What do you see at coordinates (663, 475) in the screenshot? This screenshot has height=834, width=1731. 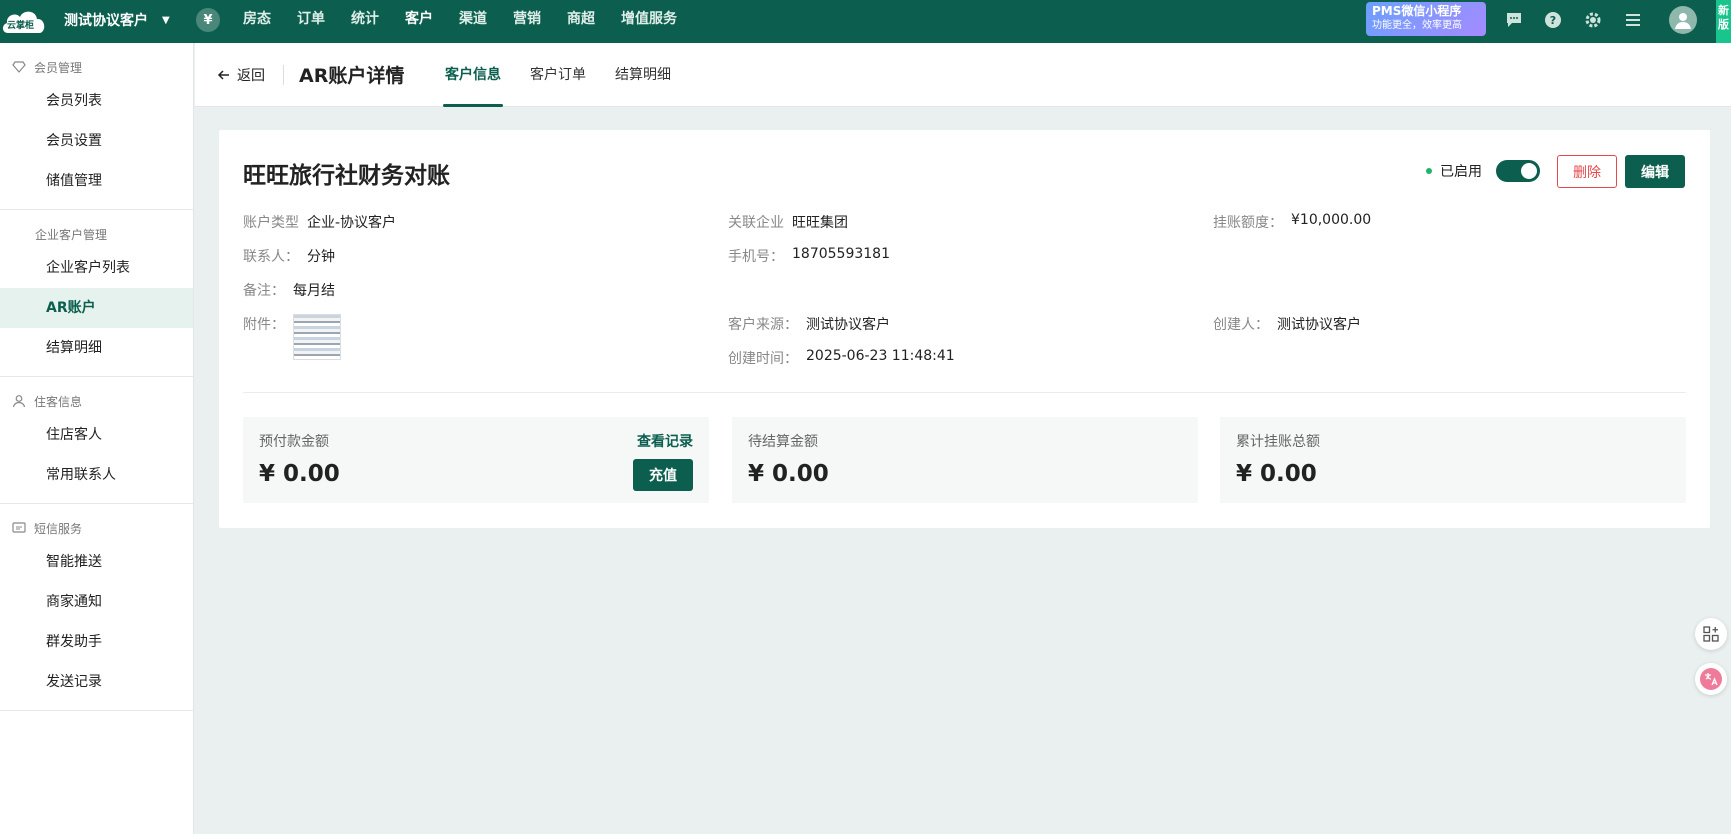 I see `recharge-button: 充值` at bounding box center [663, 475].